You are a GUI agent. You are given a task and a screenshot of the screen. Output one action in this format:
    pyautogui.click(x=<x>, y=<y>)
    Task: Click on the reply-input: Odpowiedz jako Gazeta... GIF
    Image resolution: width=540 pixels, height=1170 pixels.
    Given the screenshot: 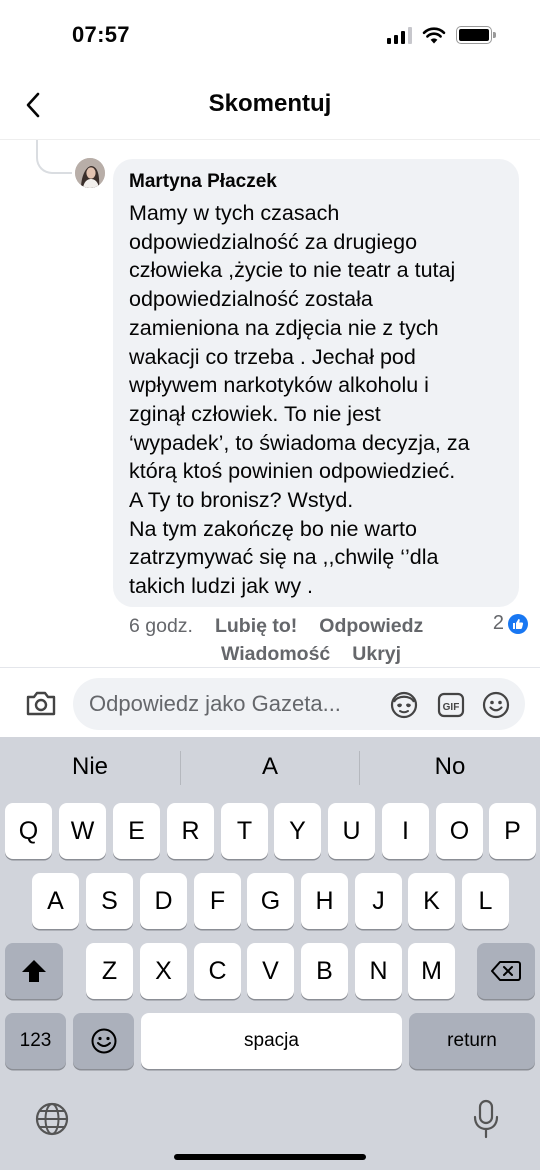 What is the action you would take?
    pyautogui.click(x=299, y=704)
    